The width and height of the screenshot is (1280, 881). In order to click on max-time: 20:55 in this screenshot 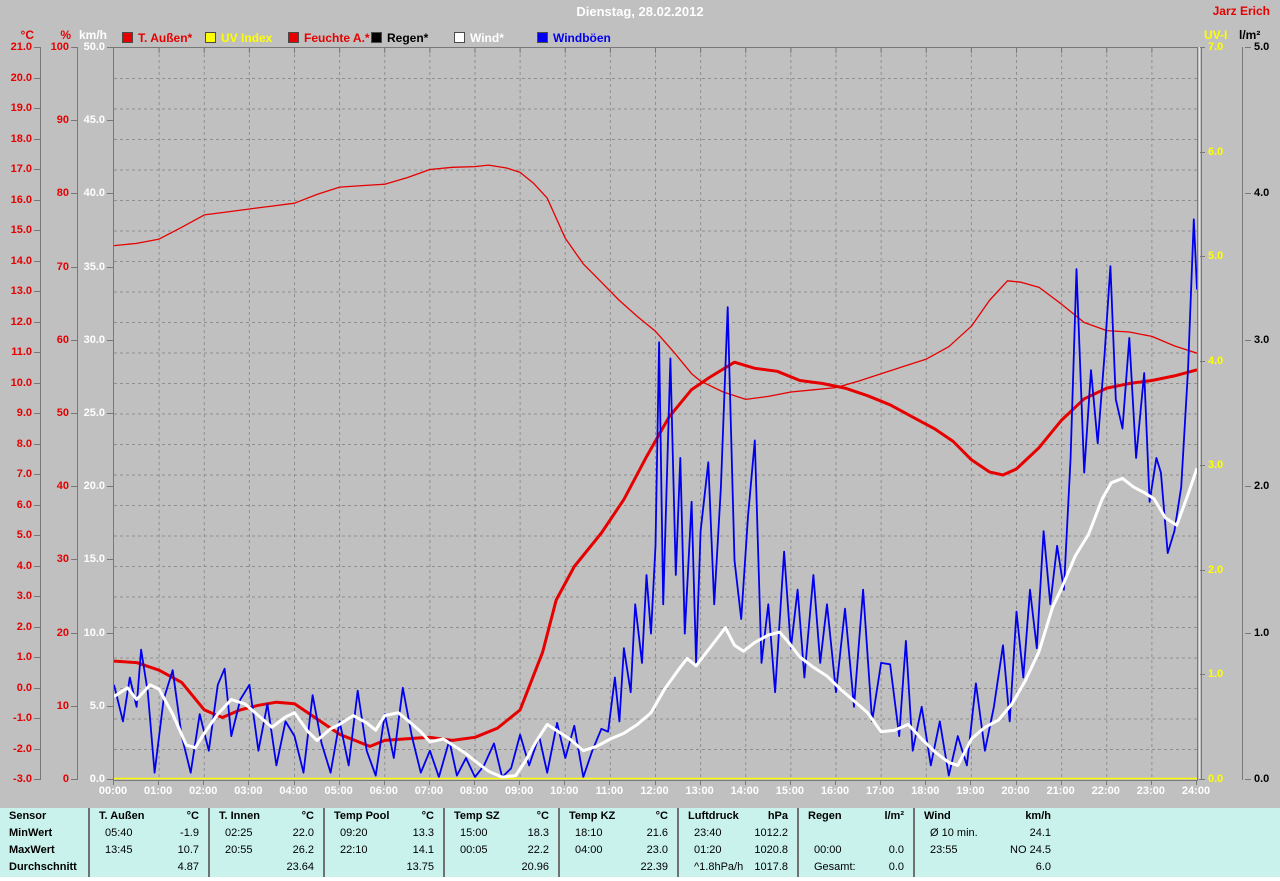, I will do `click(239, 850)`.